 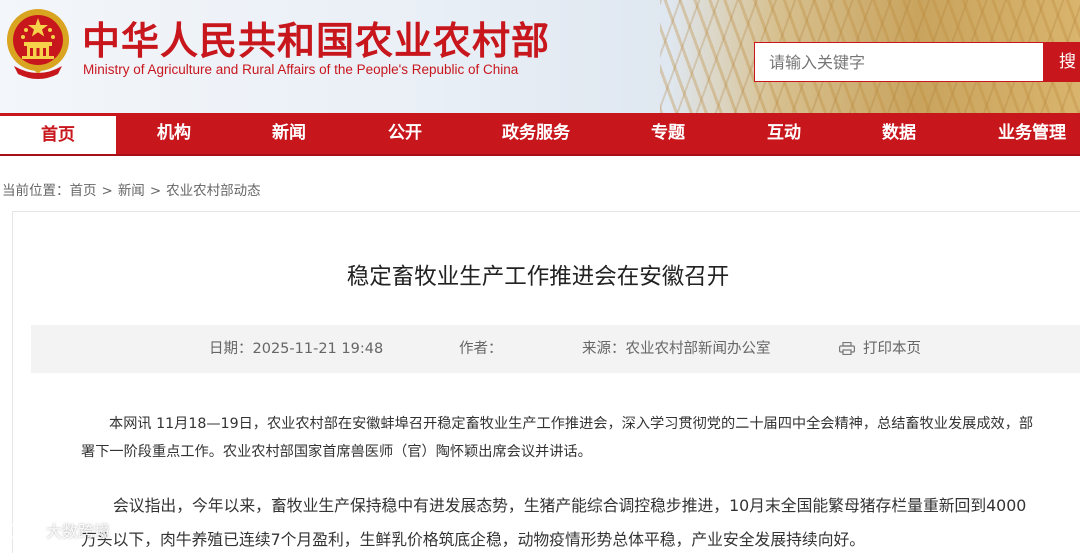 What do you see at coordinates (698, 349) in the screenshot?
I see `source-value: 农业农村部新闻办公室` at bounding box center [698, 349].